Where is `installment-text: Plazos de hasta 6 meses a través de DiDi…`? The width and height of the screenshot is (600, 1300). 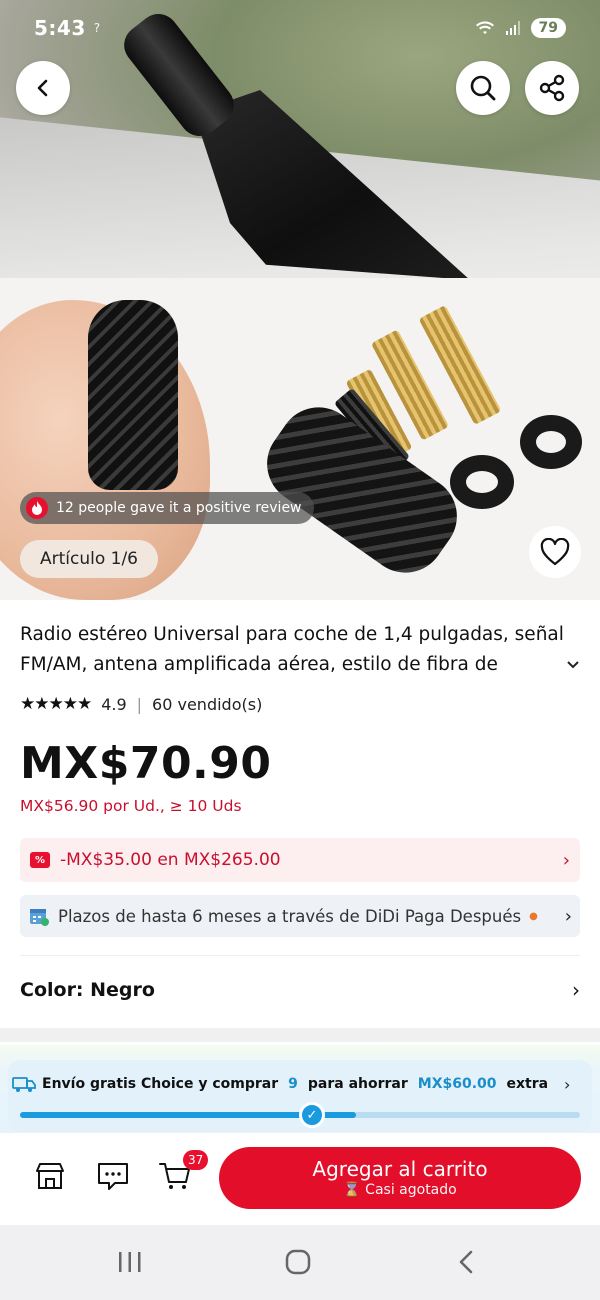 installment-text: Plazos de hasta 6 meses a través de DiDi… is located at coordinates (290, 916).